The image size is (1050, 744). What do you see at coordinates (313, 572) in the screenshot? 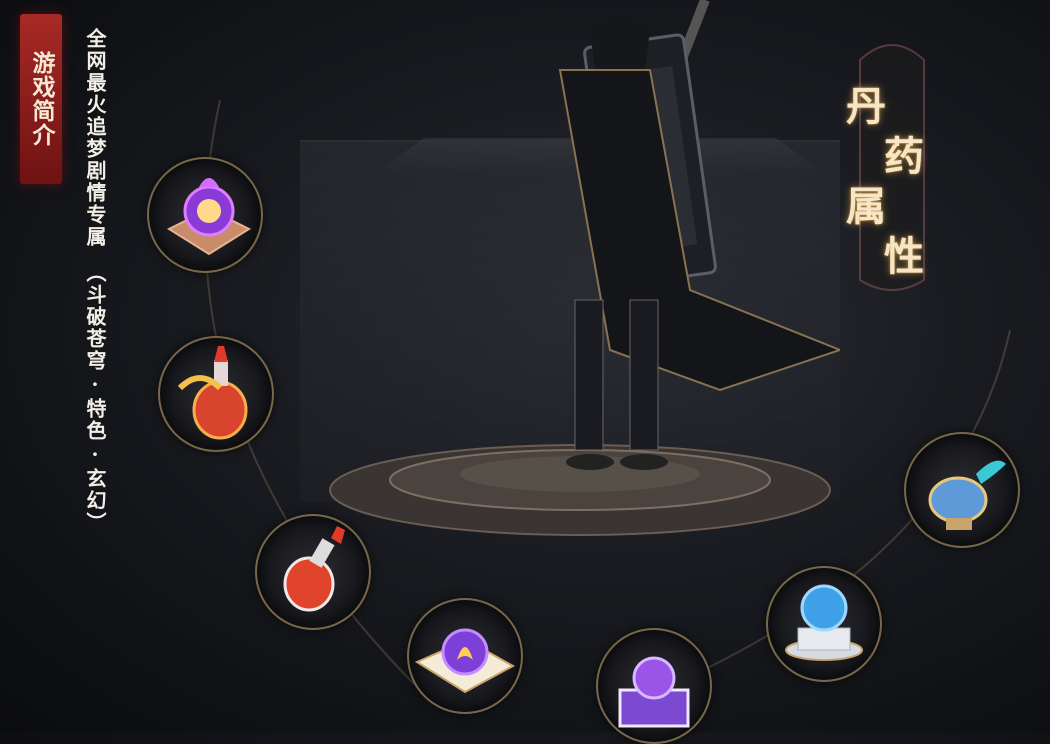
I see `red-silver-gourd-icon` at bounding box center [313, 572].